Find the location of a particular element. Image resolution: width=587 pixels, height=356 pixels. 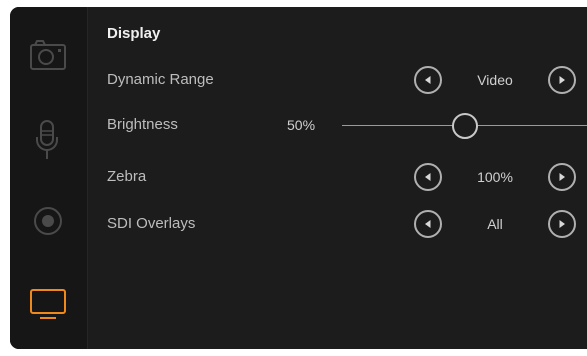

zebra-next-button is located at coordinates (562, 177).